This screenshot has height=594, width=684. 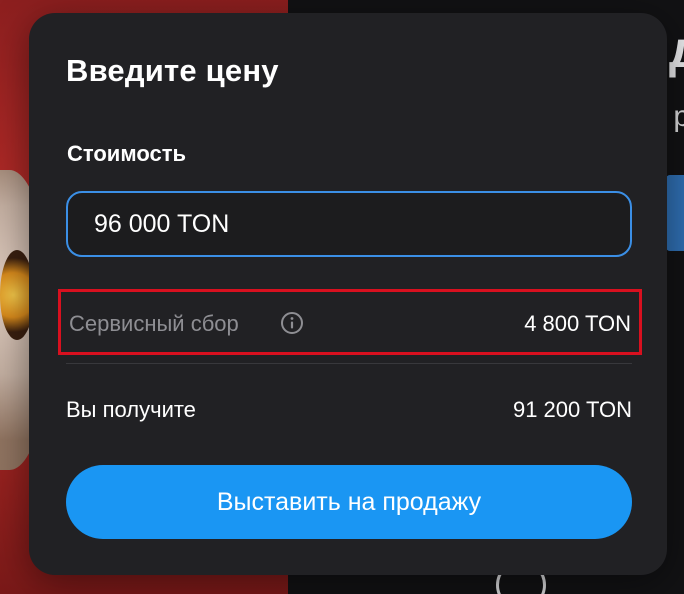 What do you see at coordinates (172, 70) in the screenshot?
I see `dialog-title: Введите цену` at bounding box center [172, 70].